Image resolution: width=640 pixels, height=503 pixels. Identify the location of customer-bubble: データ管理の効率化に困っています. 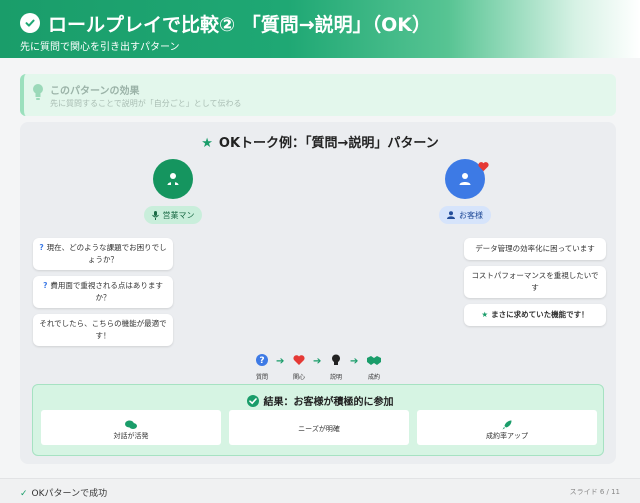
(535, 249).